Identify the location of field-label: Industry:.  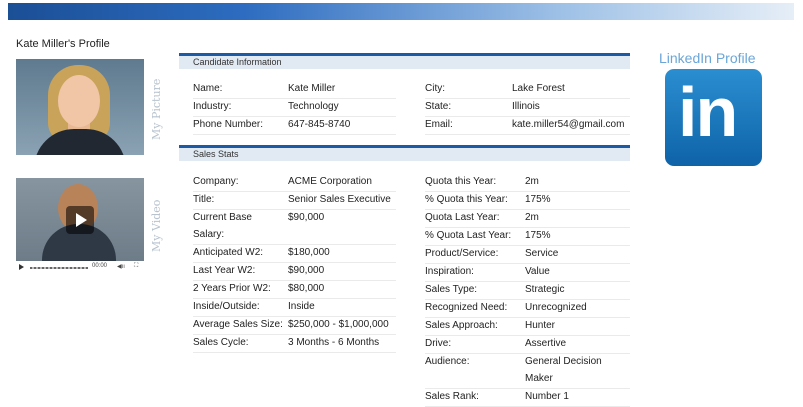
(212, 106).